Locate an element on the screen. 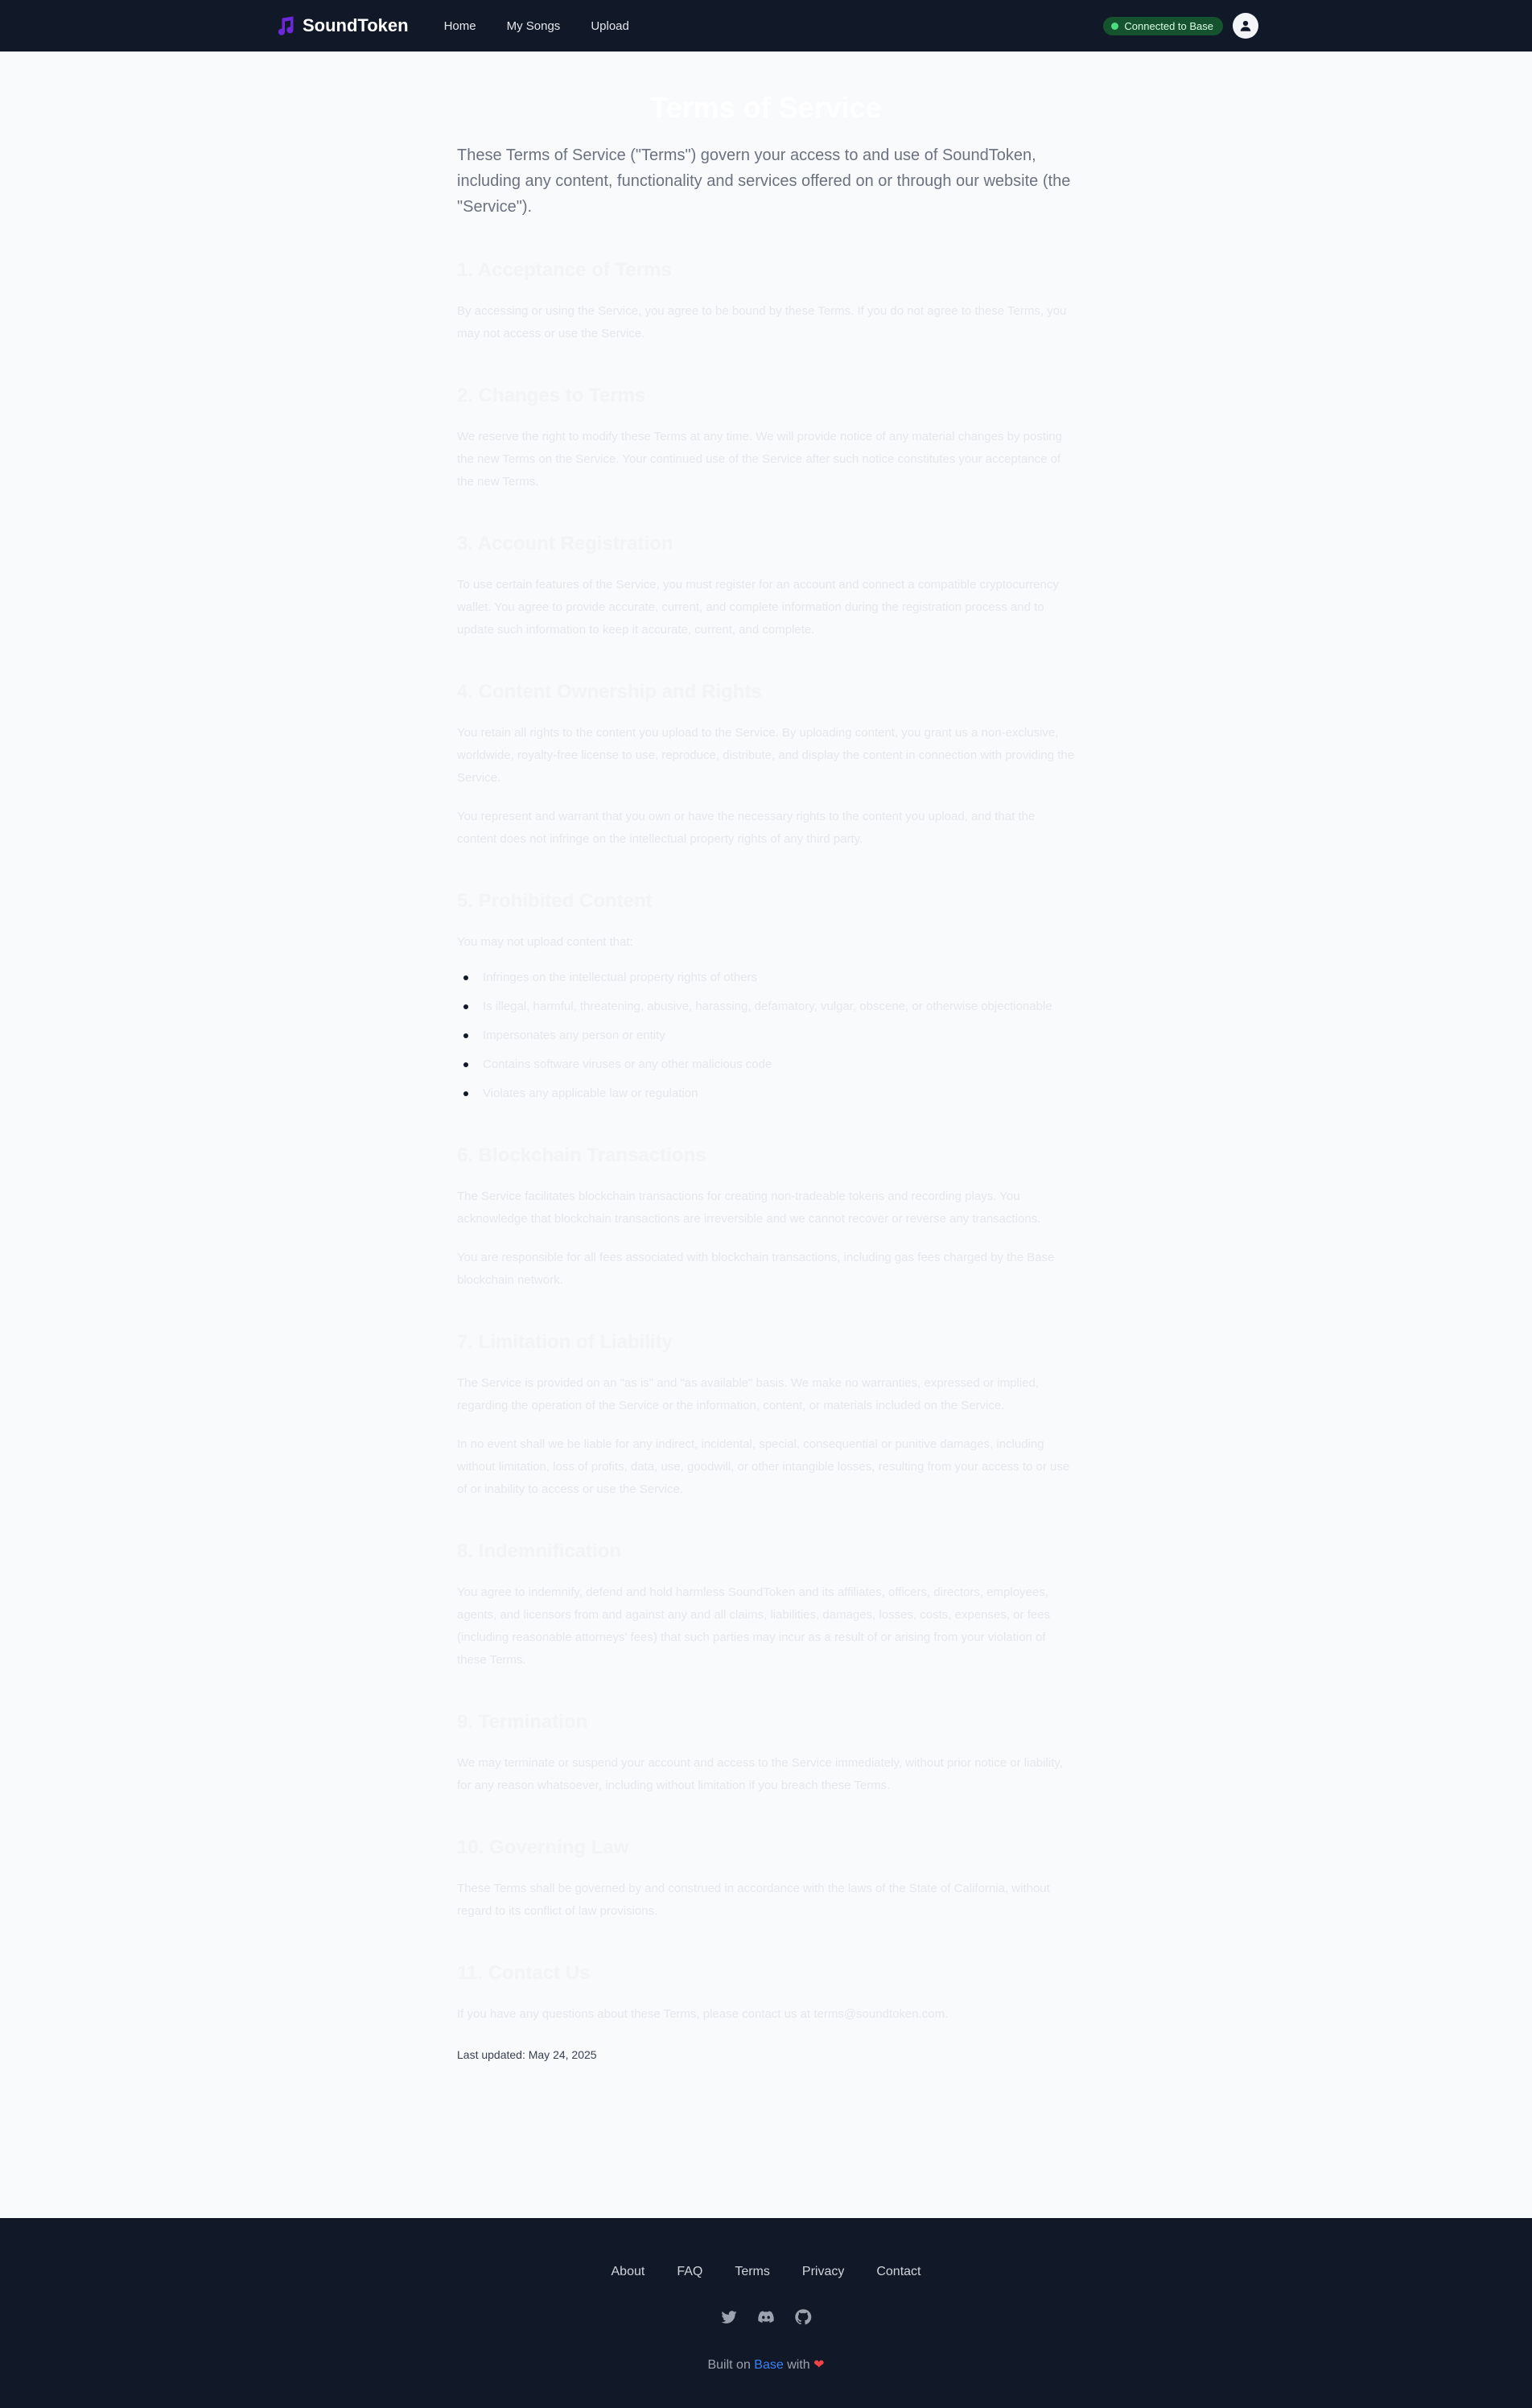 This screenshot has width=1532, height=2408. social-icons is located at coordinates (766, 2317).